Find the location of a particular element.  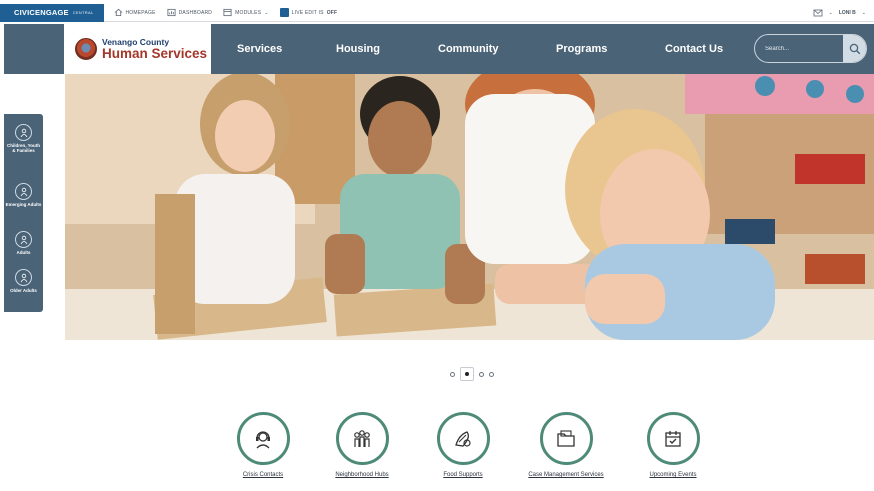

group-icon is located at coordinates (362, 438).